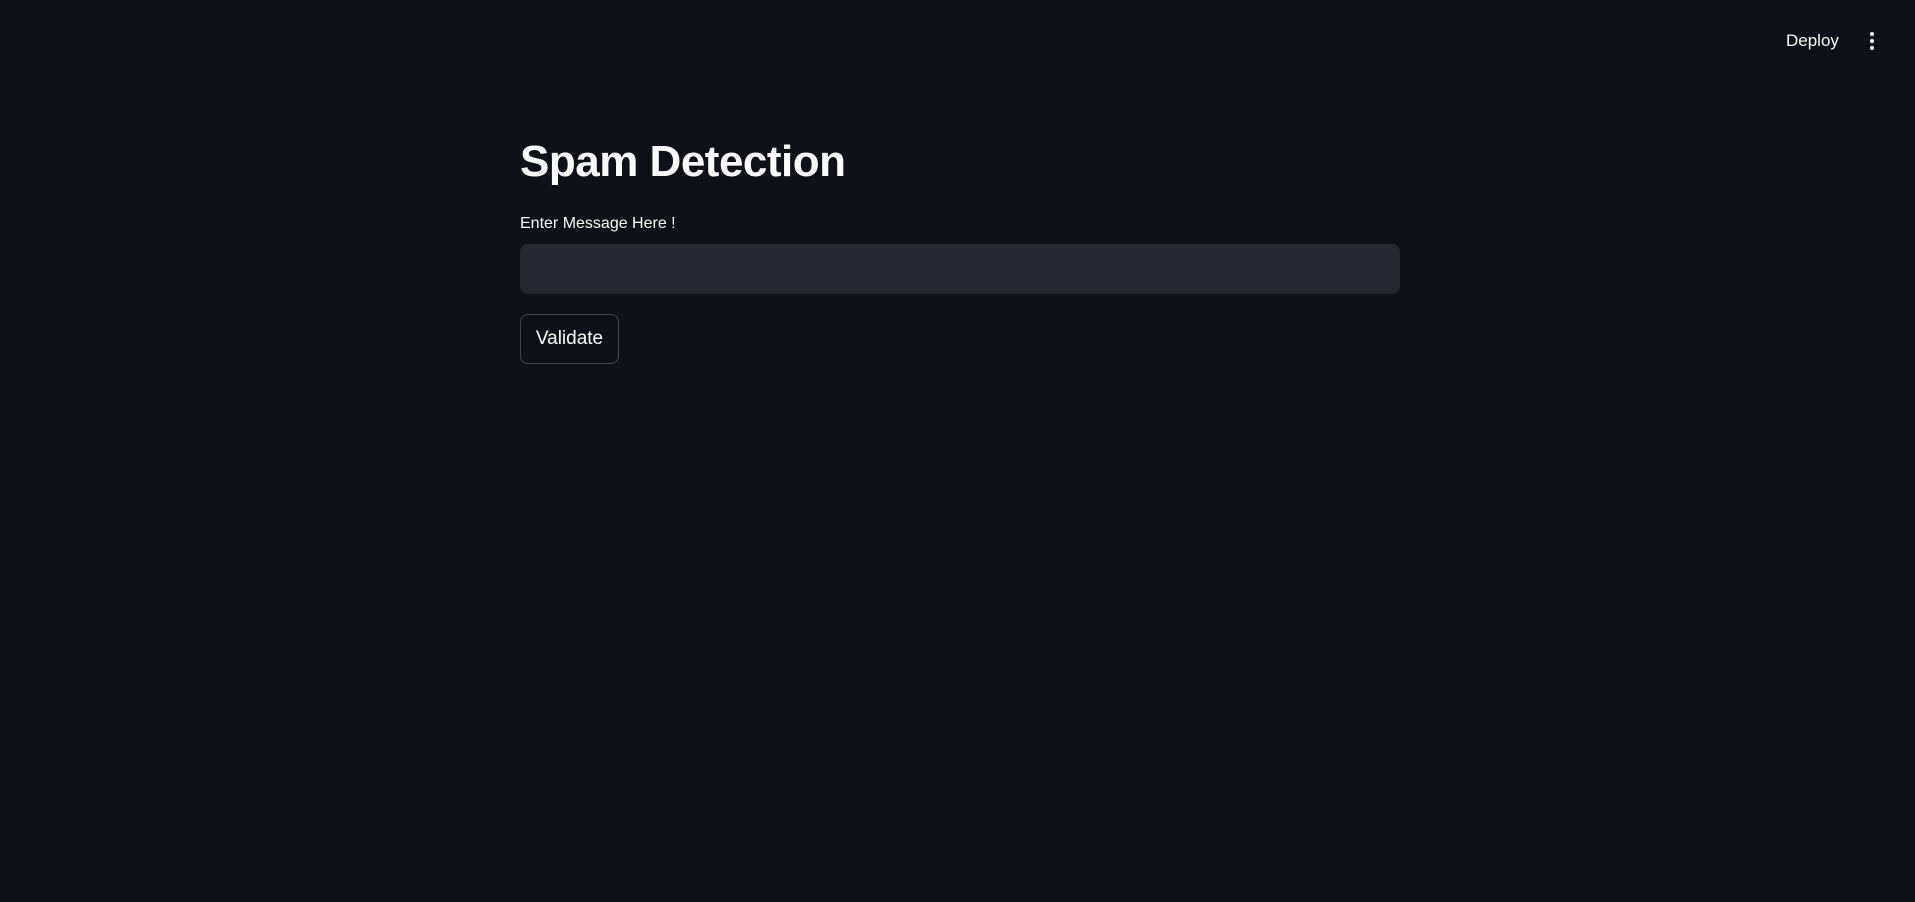  What do you see at coordinates (598, 223) in the screenshot?
I see `message-input-label: Enter Message Here !` at bounding box center [598, 223].